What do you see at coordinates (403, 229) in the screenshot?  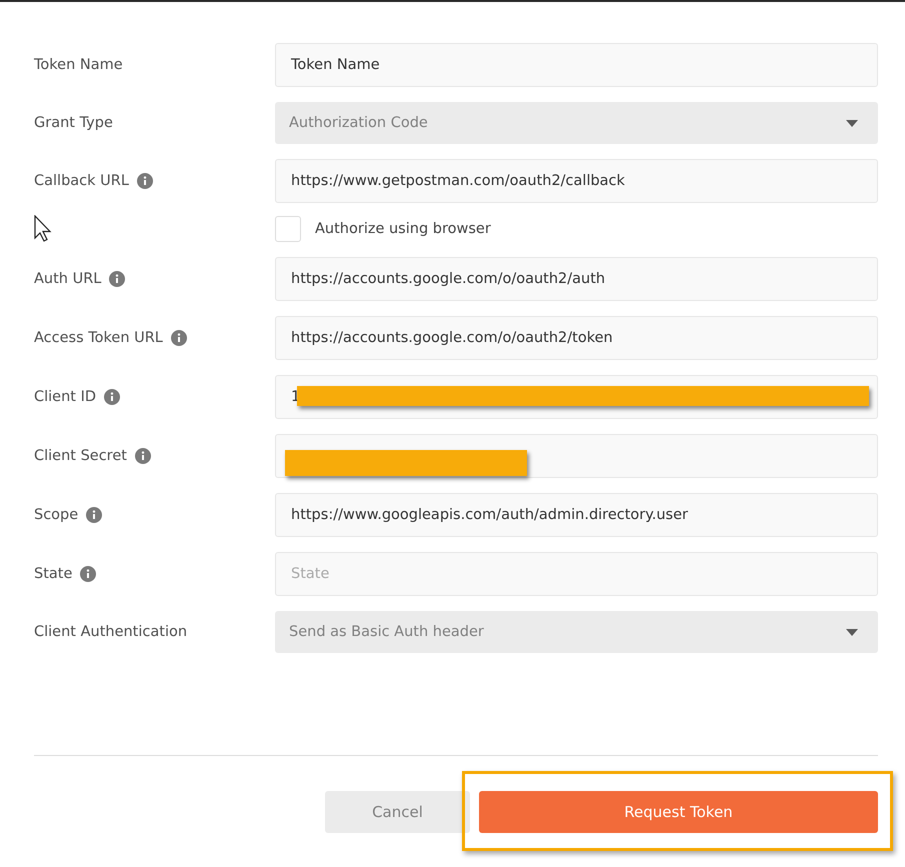 I see `checkbox-label: Authorize using browser` at bounding box center [403, 229].